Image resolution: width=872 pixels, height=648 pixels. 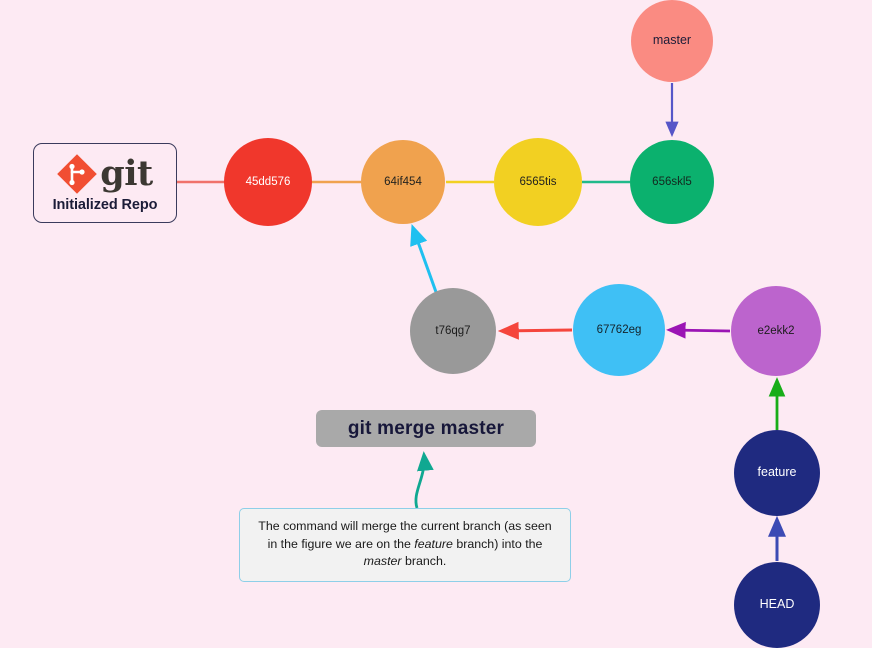 I want to click on tip-part-2: branch) into the, so click(x=497, y=543).